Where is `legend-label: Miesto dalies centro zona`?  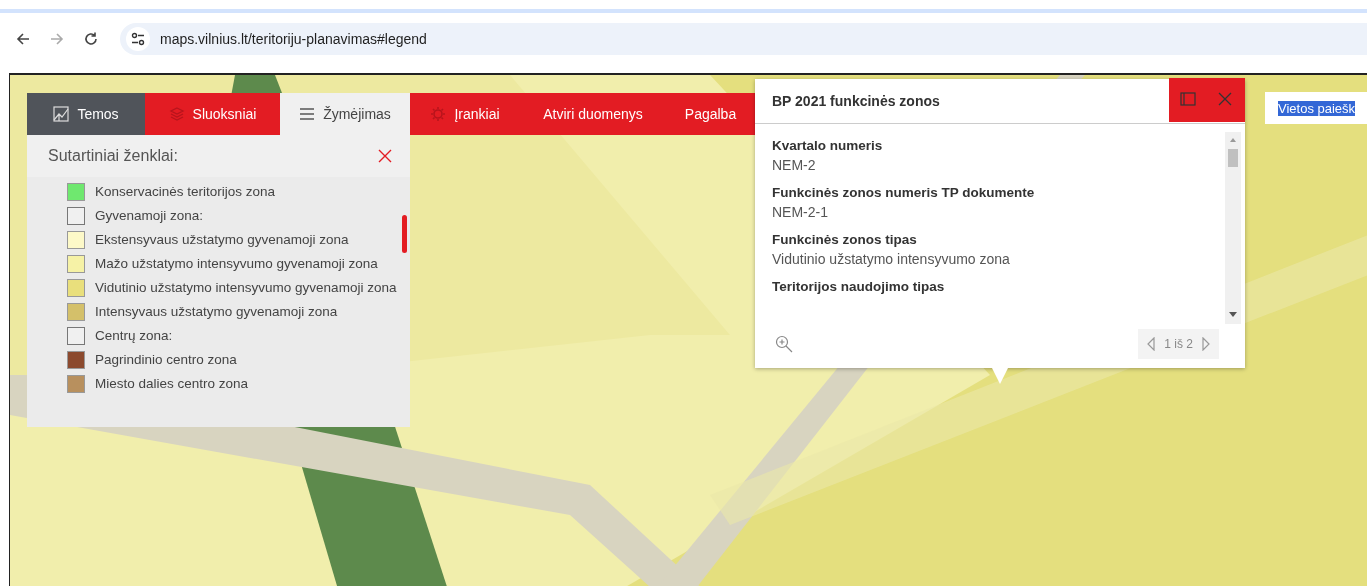 legend-label: Miesto dalies centro zona is located at coordinates (172, 384).